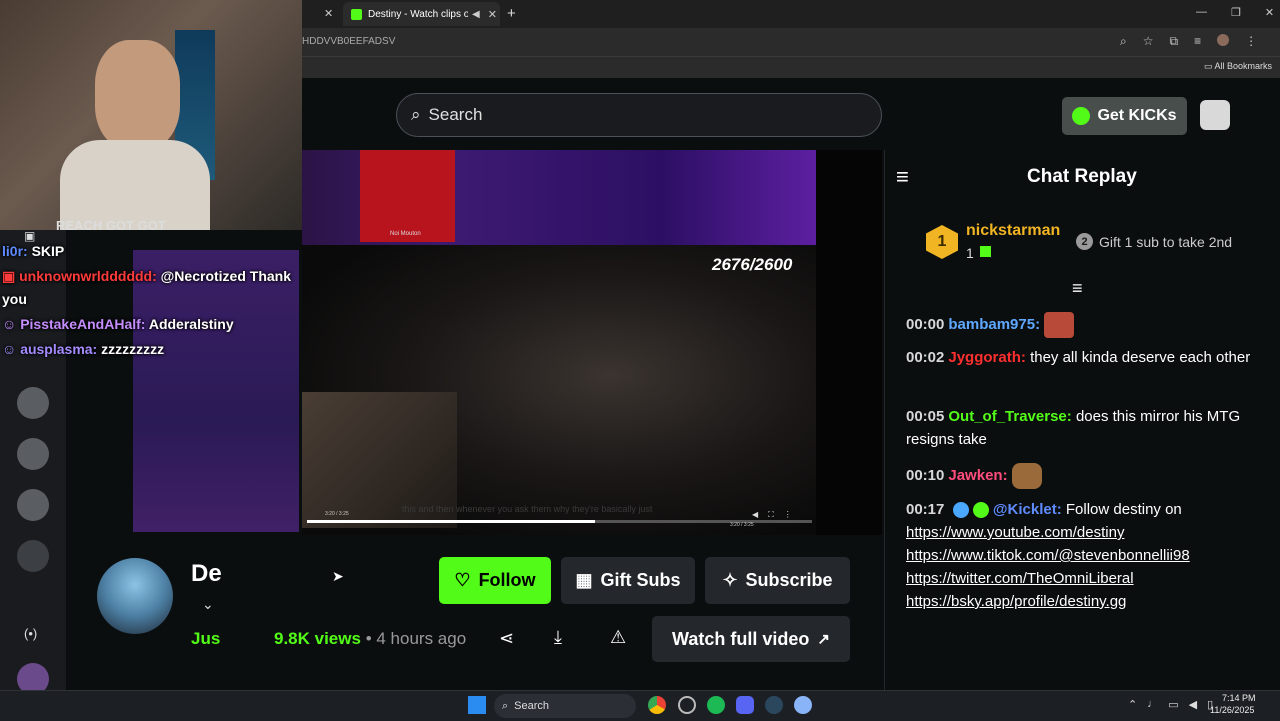 The height and width of the screenshot is (721, 1280). I want to click on start-icon, so click(477, 705).